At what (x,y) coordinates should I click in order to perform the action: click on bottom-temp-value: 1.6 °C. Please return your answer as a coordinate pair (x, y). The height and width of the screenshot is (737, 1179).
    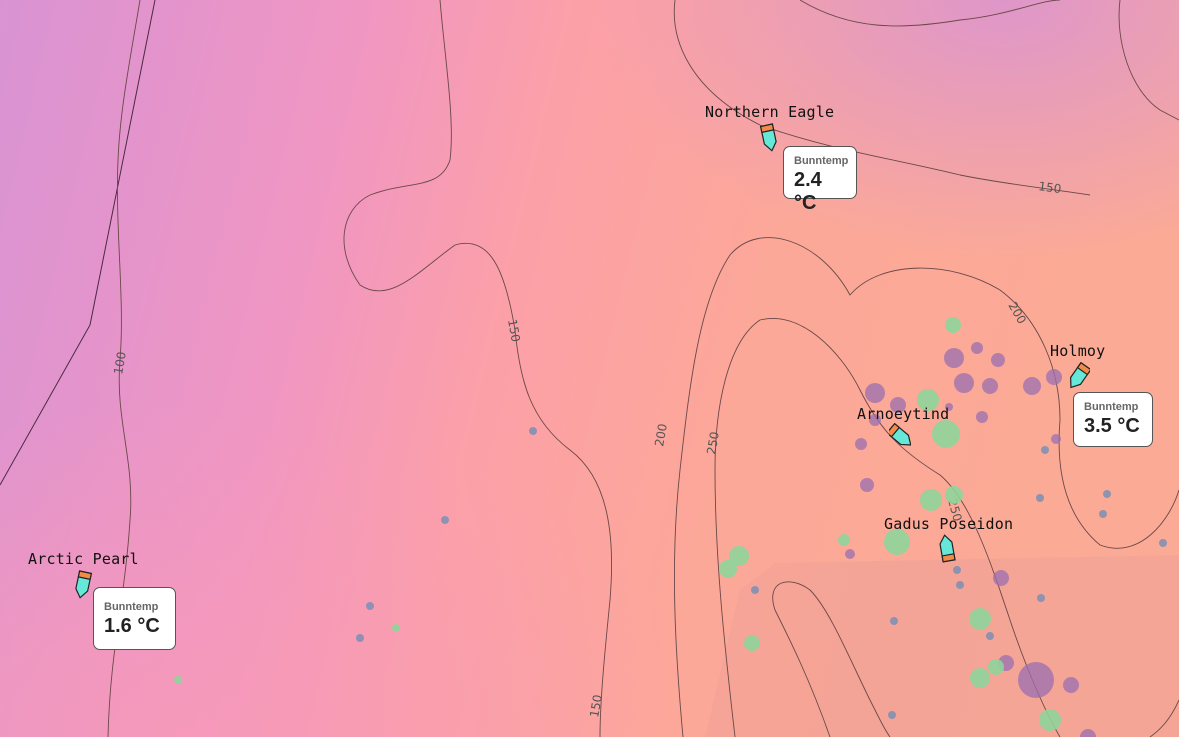
    Looking at the image, I should click on (132, 626).